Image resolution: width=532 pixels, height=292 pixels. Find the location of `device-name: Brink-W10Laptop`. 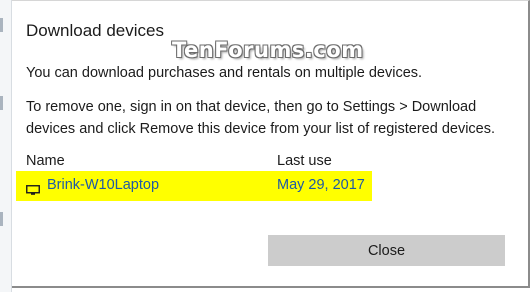

device-name: Brink-W10Laptop is located at coordinates (103, 185).